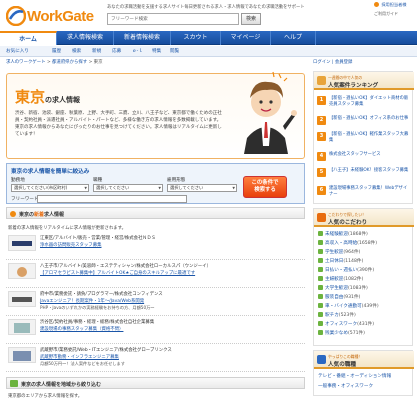  I want to click on feature-link: 高収入・高時給(1658件), so click(347, 243).